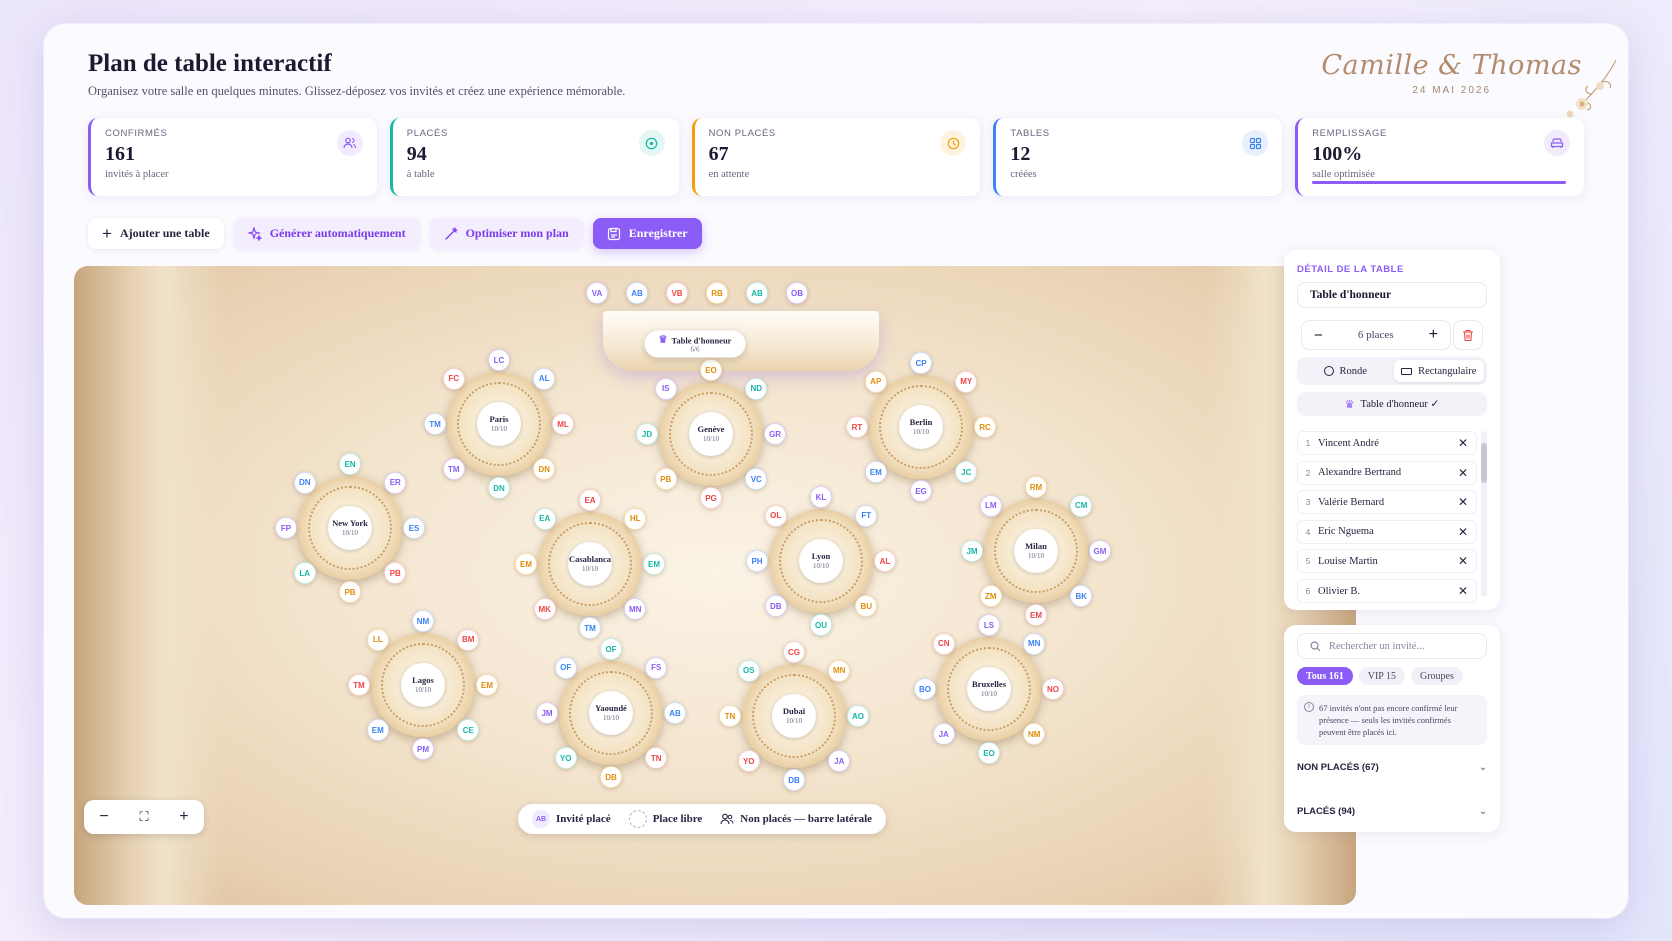 Image resolution: width=1672 pixels, height=941 pixels. What do you see at coordinates (943, 643) in the screenshot?
I see `seat-avatar: CN` at bounding box center [943, 643].